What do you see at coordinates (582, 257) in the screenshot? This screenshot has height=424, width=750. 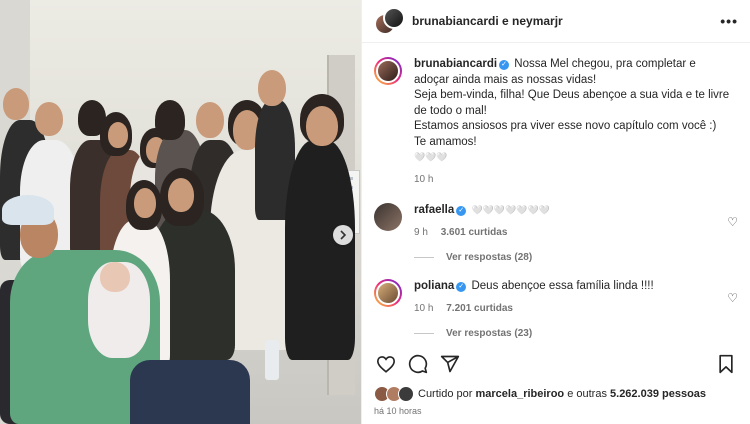 I see `view-replies-button: Ver respostas (28)` at bounding box center [582, 257].